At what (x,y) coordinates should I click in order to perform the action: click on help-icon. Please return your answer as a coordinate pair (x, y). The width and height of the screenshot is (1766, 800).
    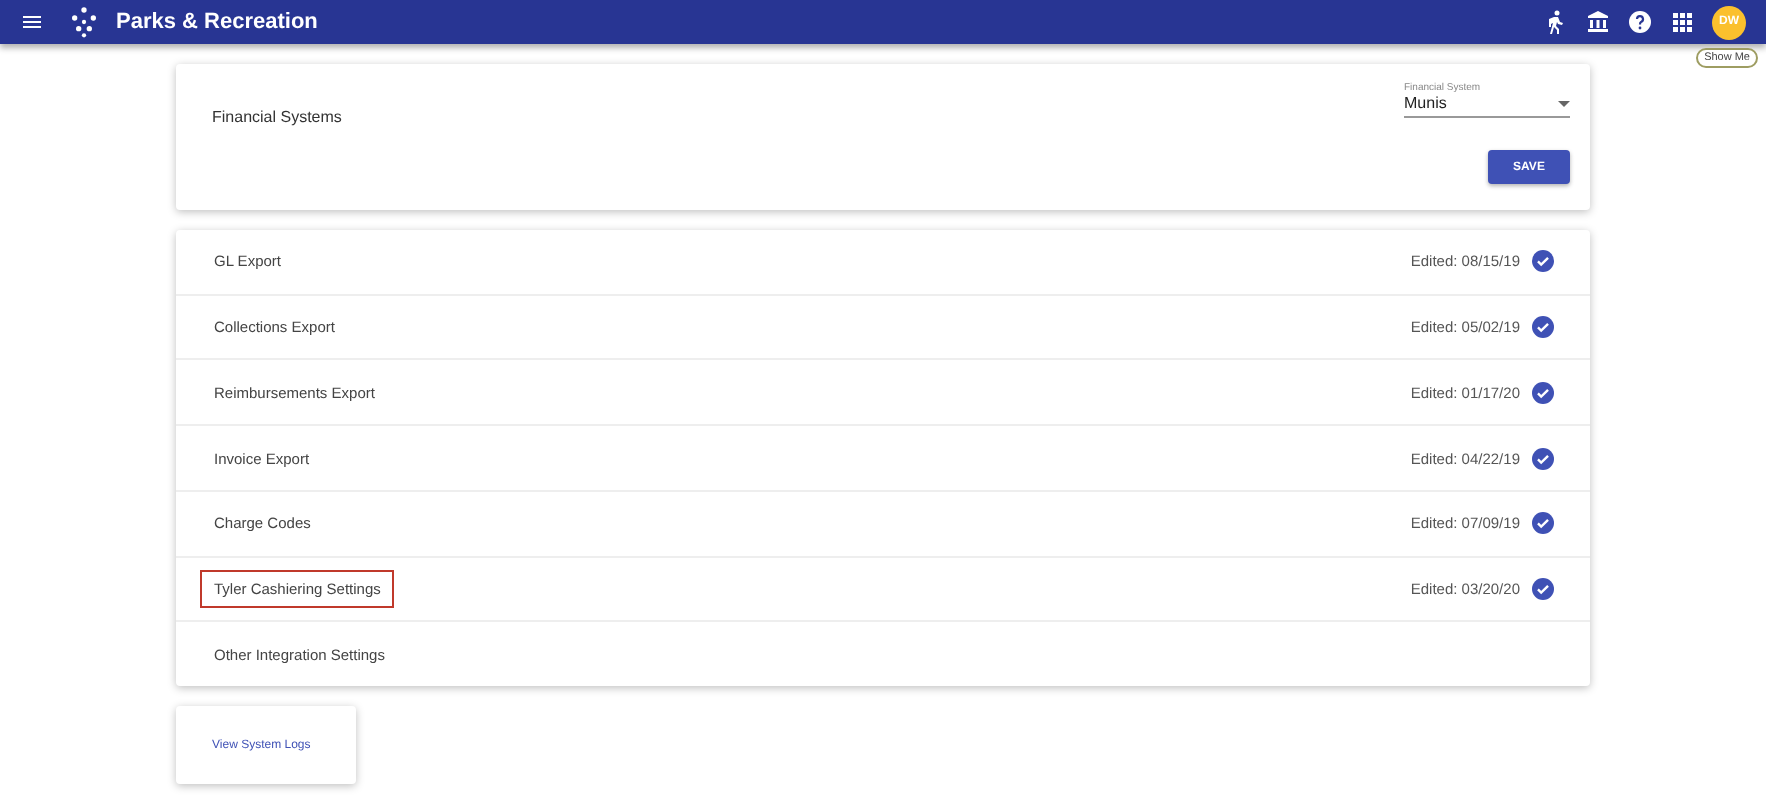
    Looking at the image, I should click on (1640, 22).